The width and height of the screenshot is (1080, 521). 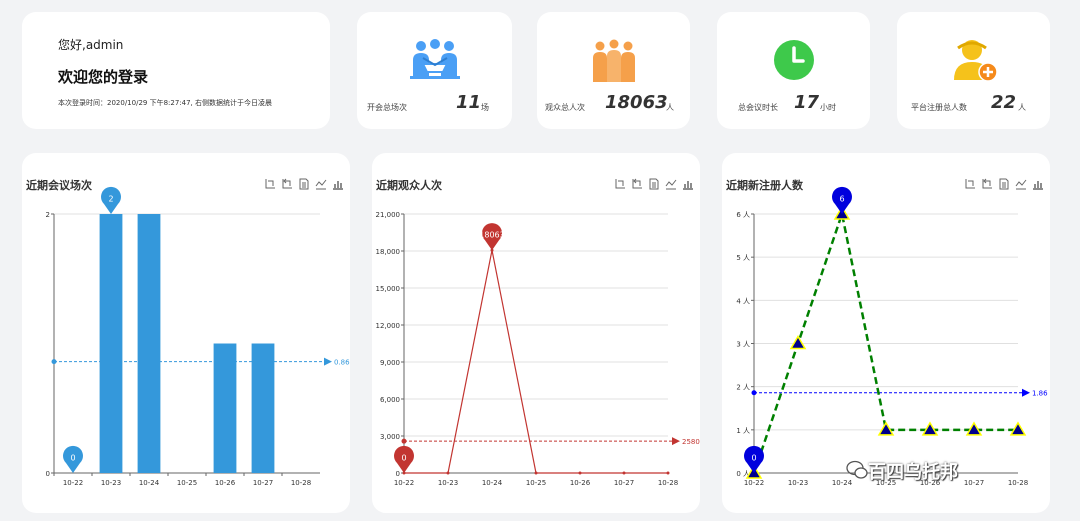 What do you see at coordinates (388, 289) in the screenshot?
I see `y-tick-label: 15,000` at bounding box center [388, 289].